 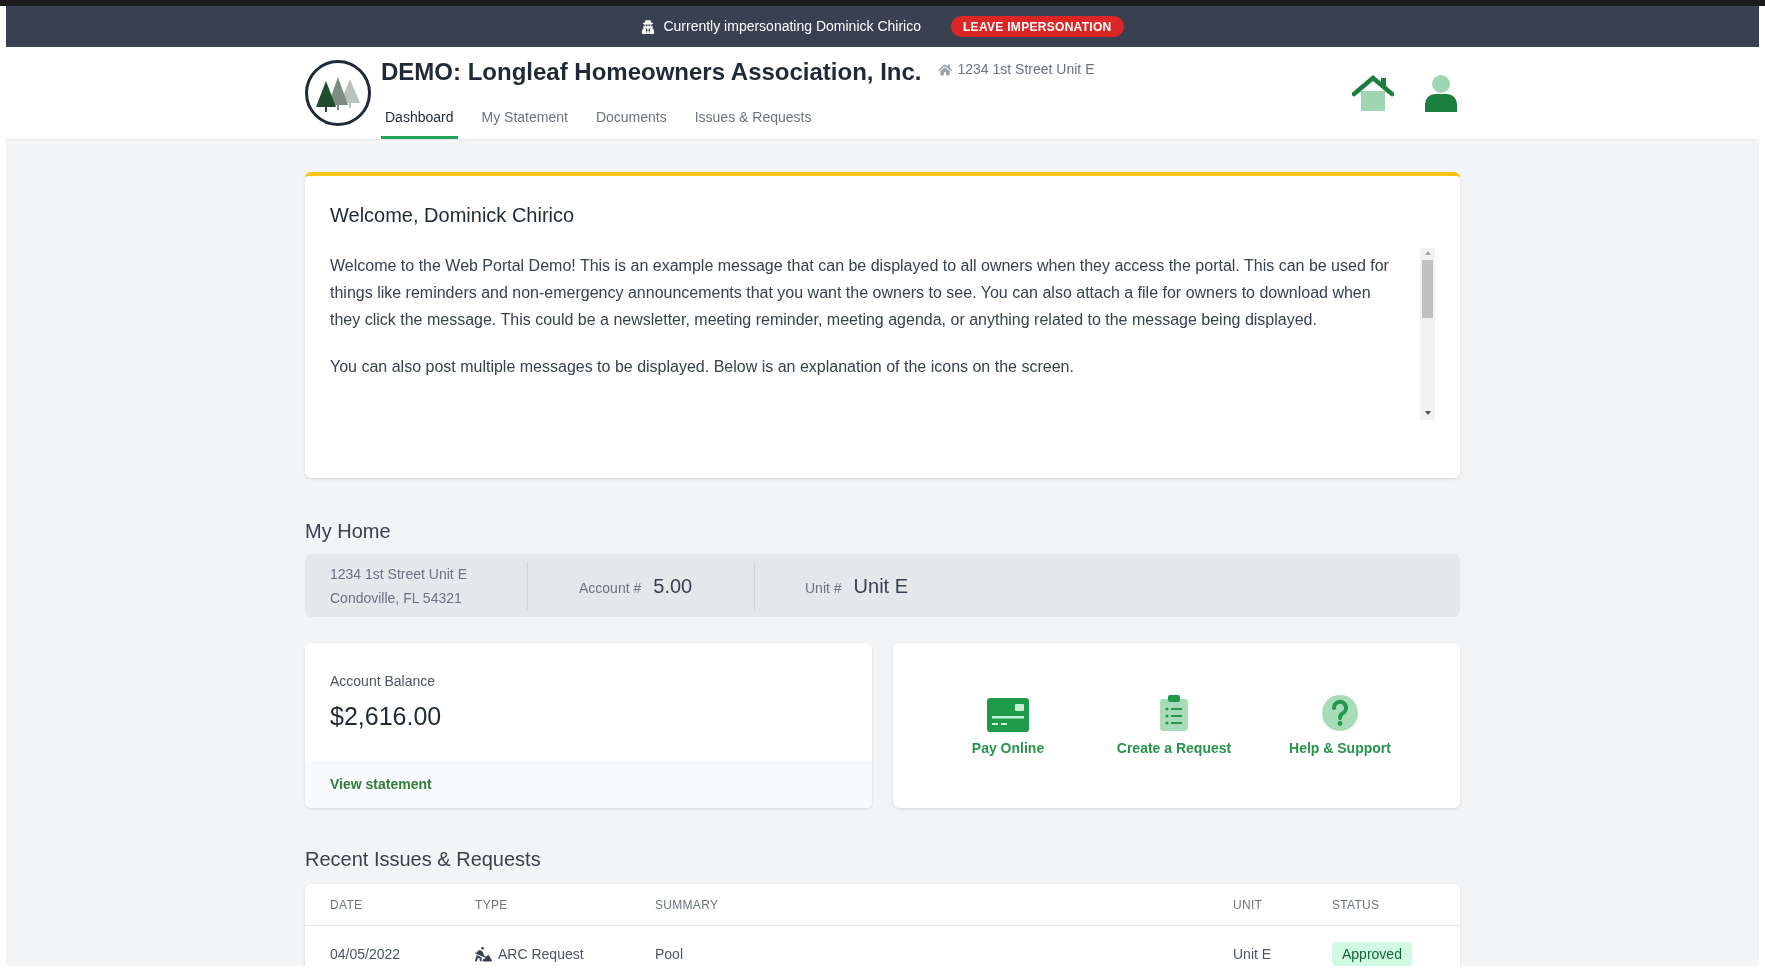 What do you see at coordinates (651, 72) in the screenshot?
I see `association-title: DEMO: Longleaf Homeowners Association, Inc.` at bounding box center [651, 72].